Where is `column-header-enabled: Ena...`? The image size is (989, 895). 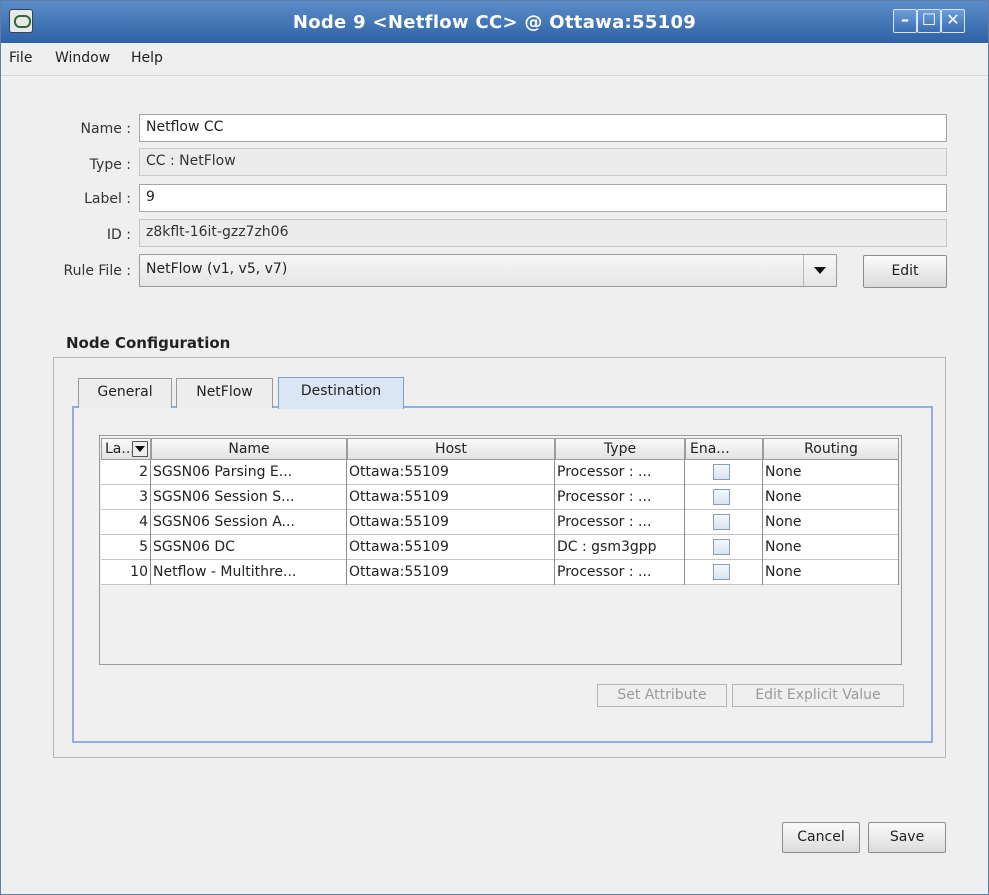 column-header-enabled: Ena... is located at coordinates (724, 449).